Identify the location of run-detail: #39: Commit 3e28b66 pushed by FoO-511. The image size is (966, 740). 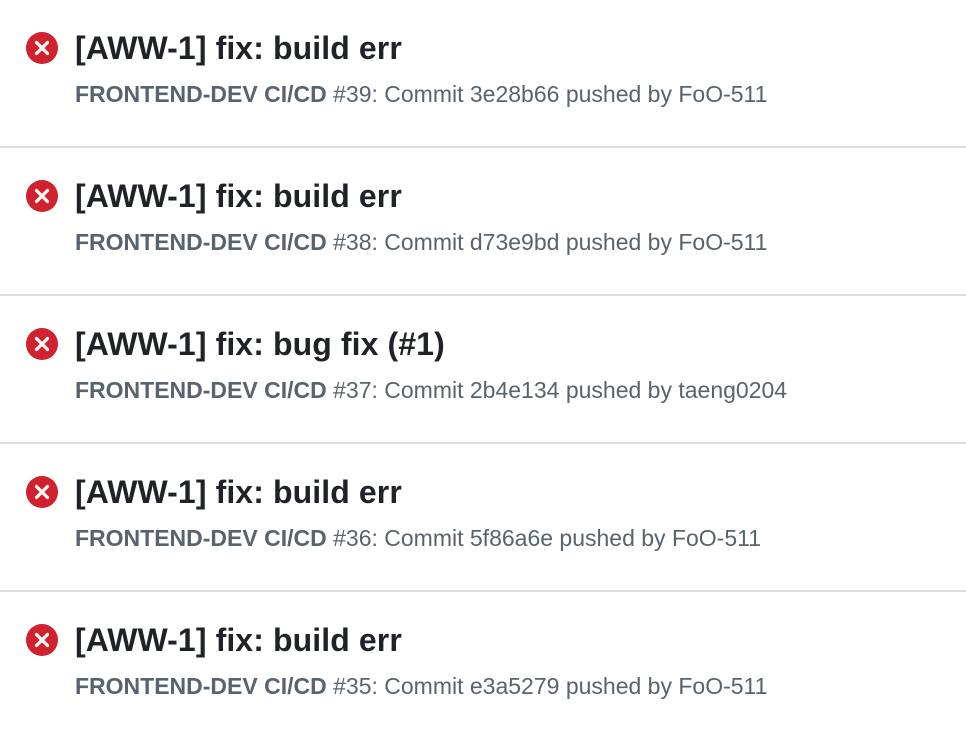
(547, 94).